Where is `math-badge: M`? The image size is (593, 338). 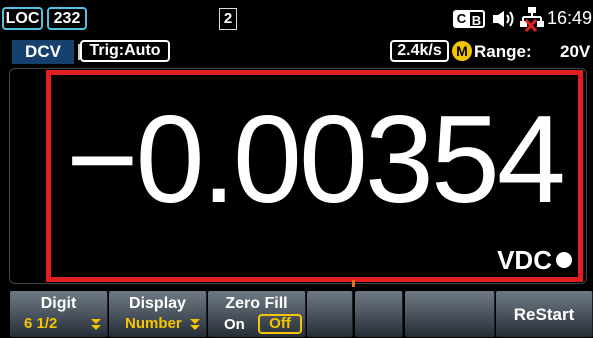
math-badge: M is located at coordinates (462, 51).